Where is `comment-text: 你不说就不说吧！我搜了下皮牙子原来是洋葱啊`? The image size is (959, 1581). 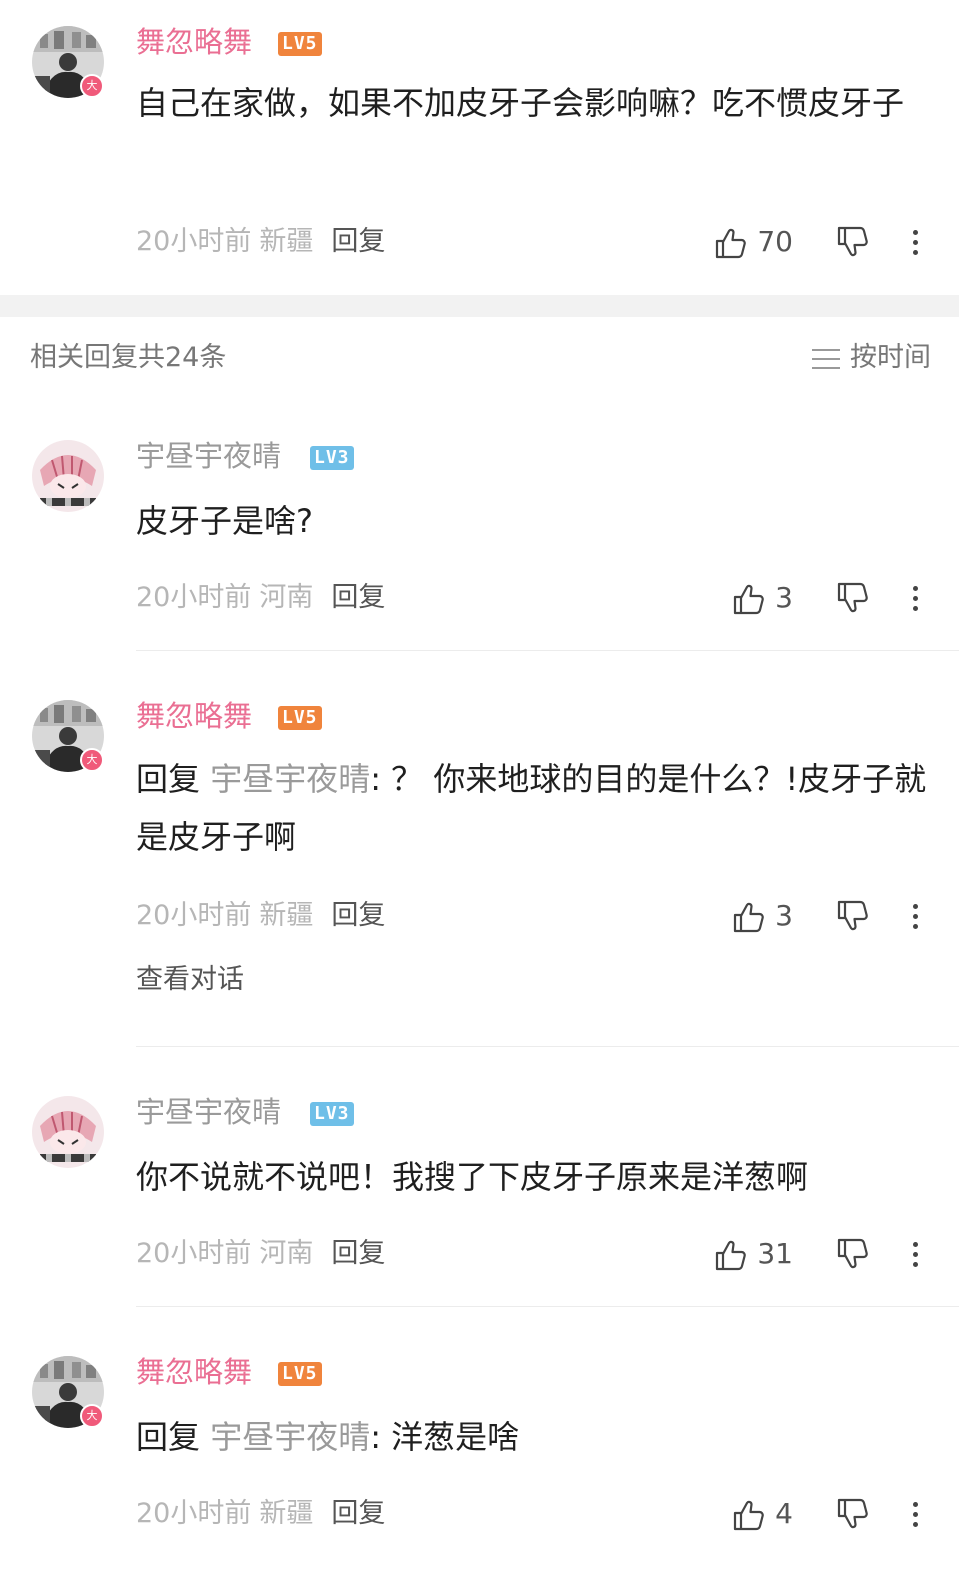
comment-text: 你不说就不说吧！我搜了下皮牙子原来是洋葱啊 is located at coordinates (472, 1177).